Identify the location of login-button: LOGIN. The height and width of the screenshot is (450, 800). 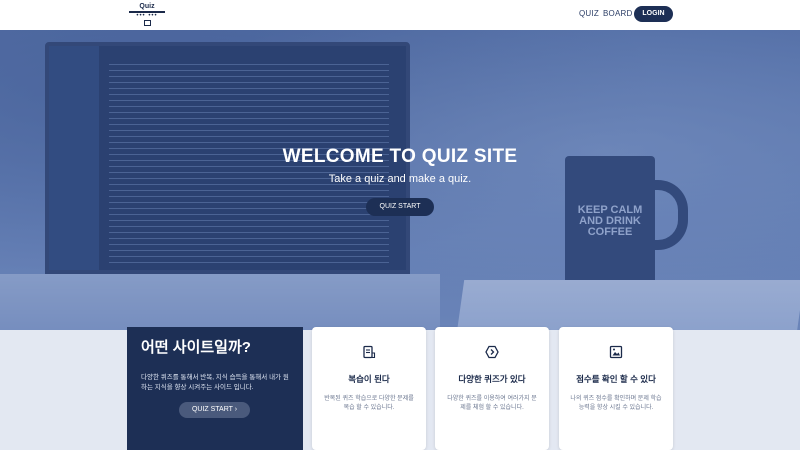
(653, 14).